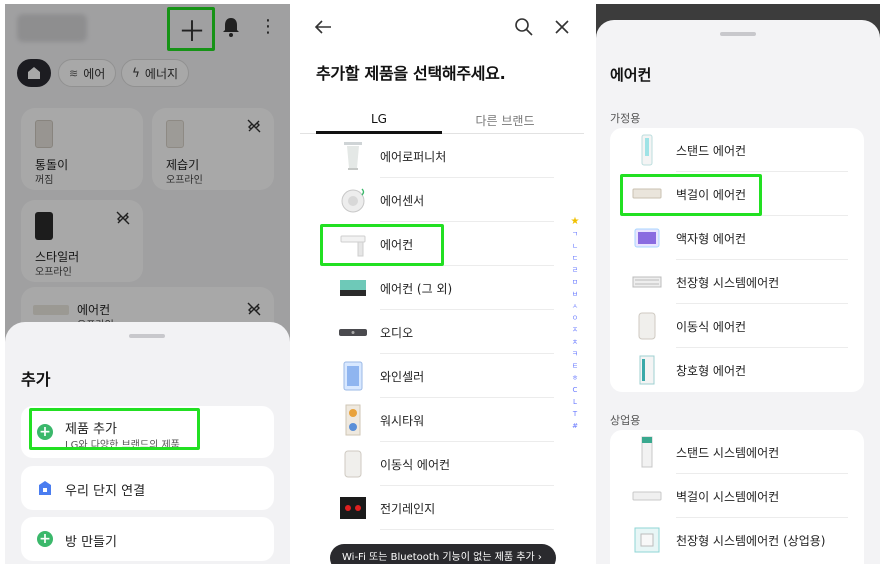 The height and width of the screenshot is (568, 885). What do you see at coordinates (728, 497) in the screenshot?
I see `aircon-name: 벽걸이 시스템에어컨` at bounding box center [728, 497].